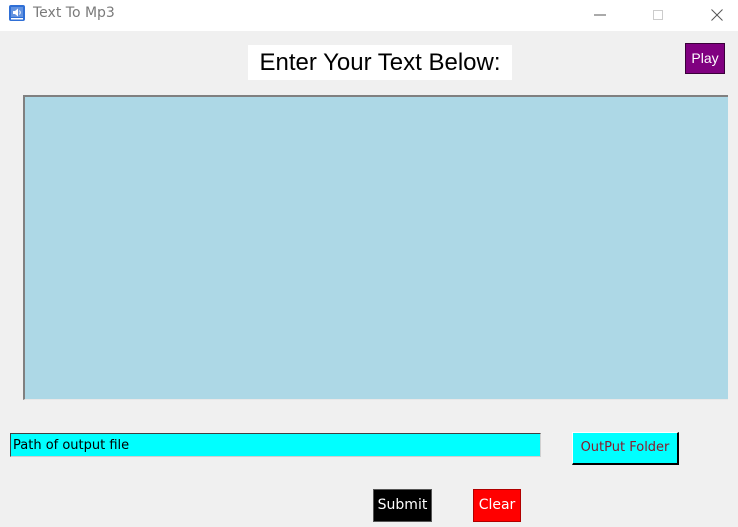 The height and width of the screenshot is (527, 738). What do you see at coordinates (74, 13) in the screenshot?
I see `window-title: Text To Mp3` at bounding box center [74, 13].